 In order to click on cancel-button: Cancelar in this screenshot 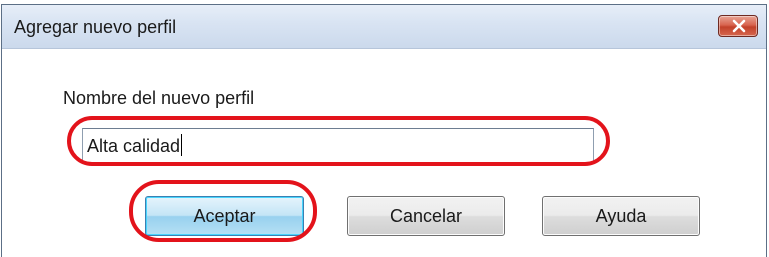, I will do `click(426, 216)`.